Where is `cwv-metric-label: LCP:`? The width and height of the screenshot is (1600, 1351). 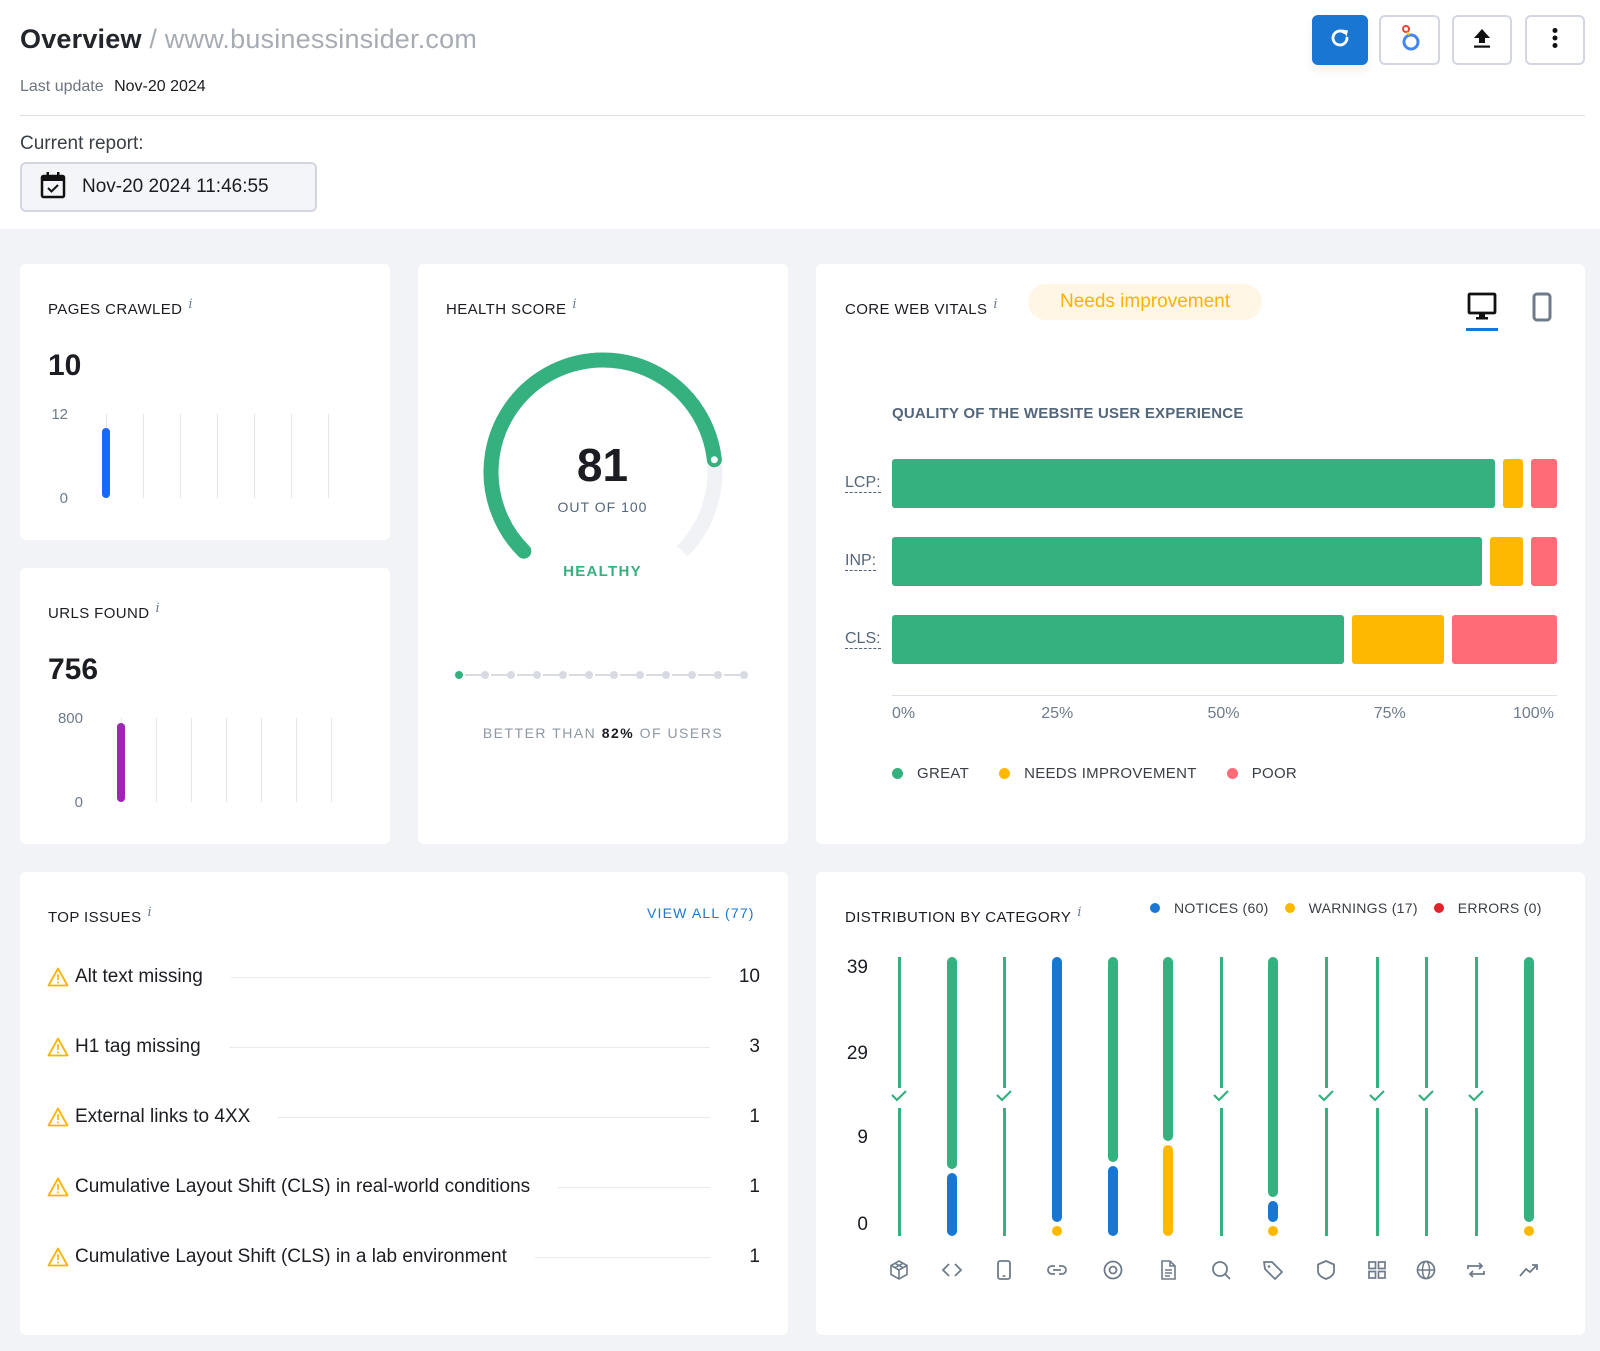
cwv-metric-label: LCP: is located at coordinates (863, 483).